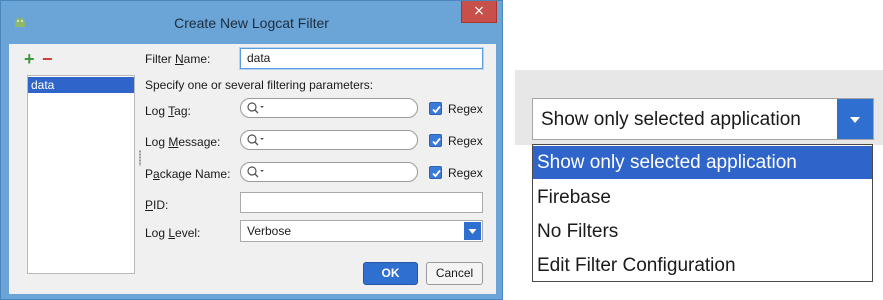 The height and width of the screenshot is (300, 883). What do you see at coordinates (361, 58) in the screenshot?
I see `filter-name-field: data` at bounding box center [361, 58].